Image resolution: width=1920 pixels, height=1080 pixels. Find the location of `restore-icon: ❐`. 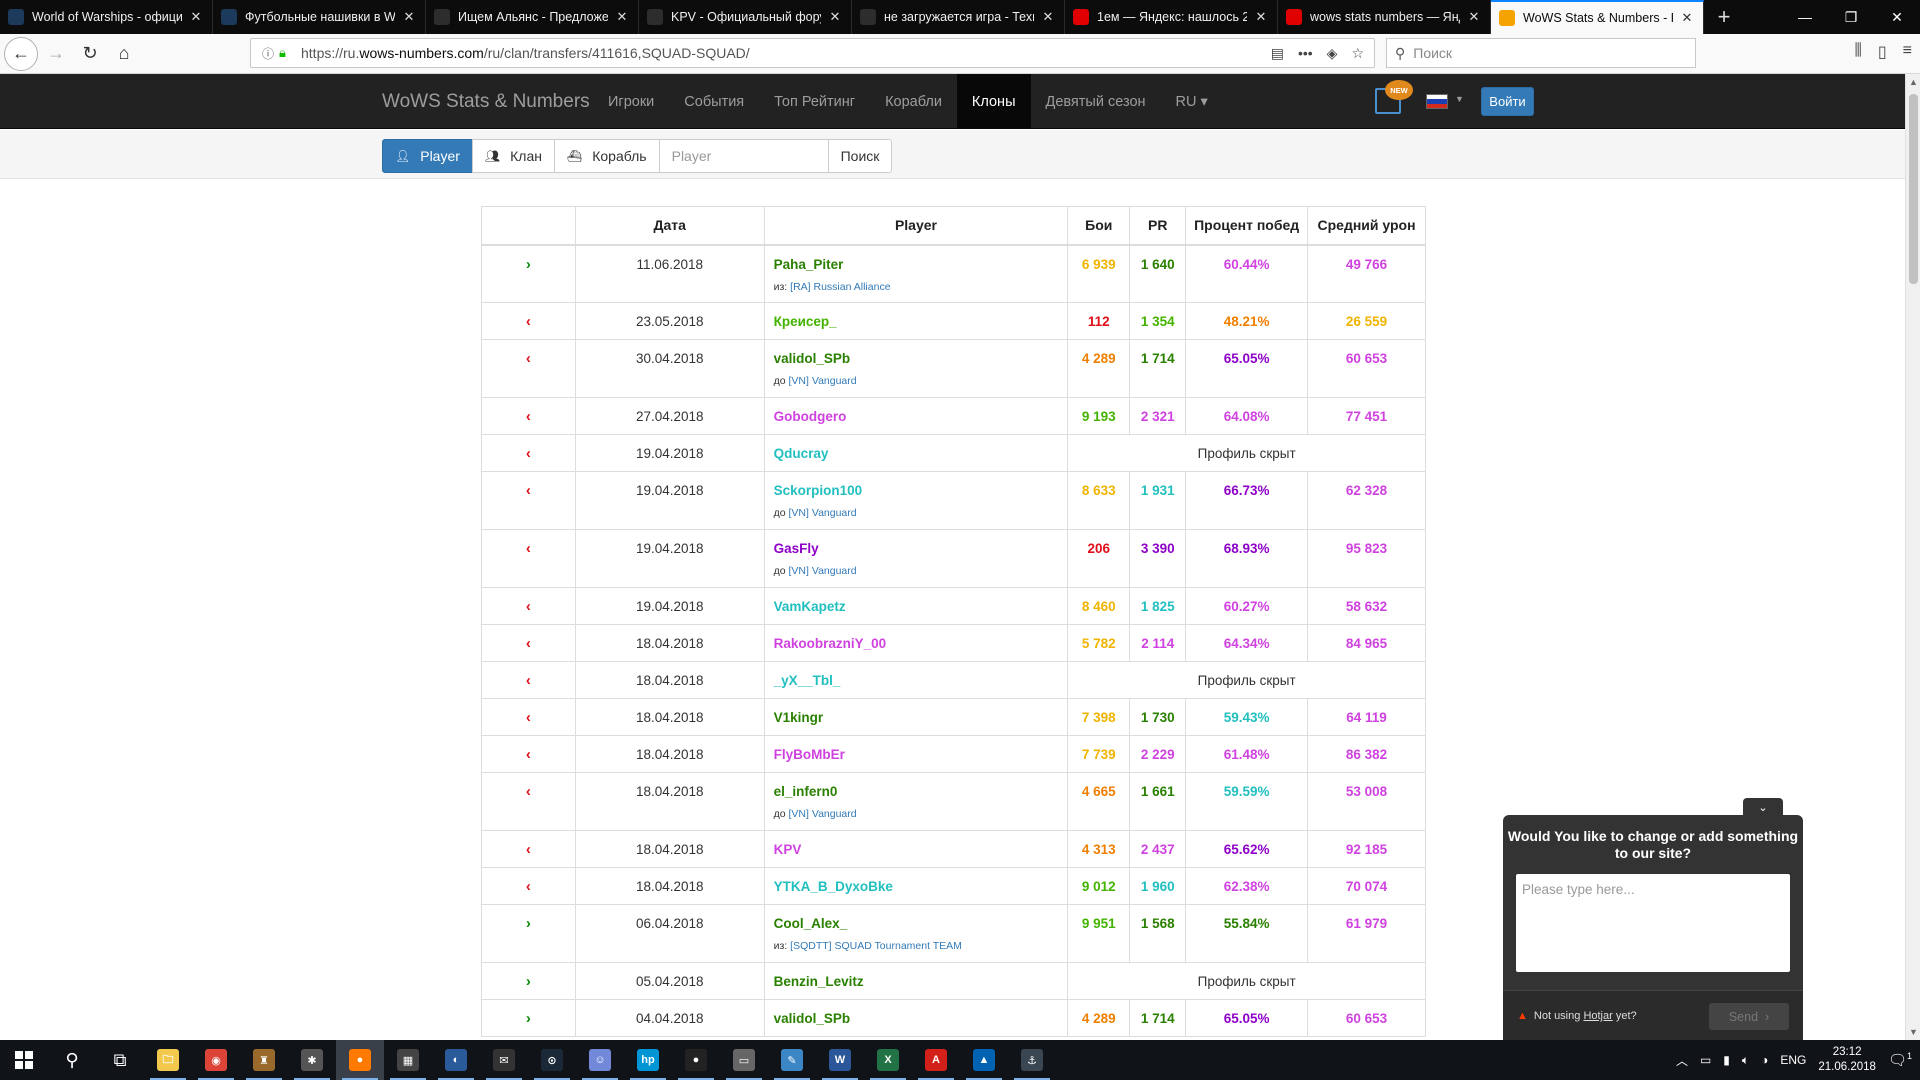

restore-icon: ❐ is located at coordinates (1851, 17).